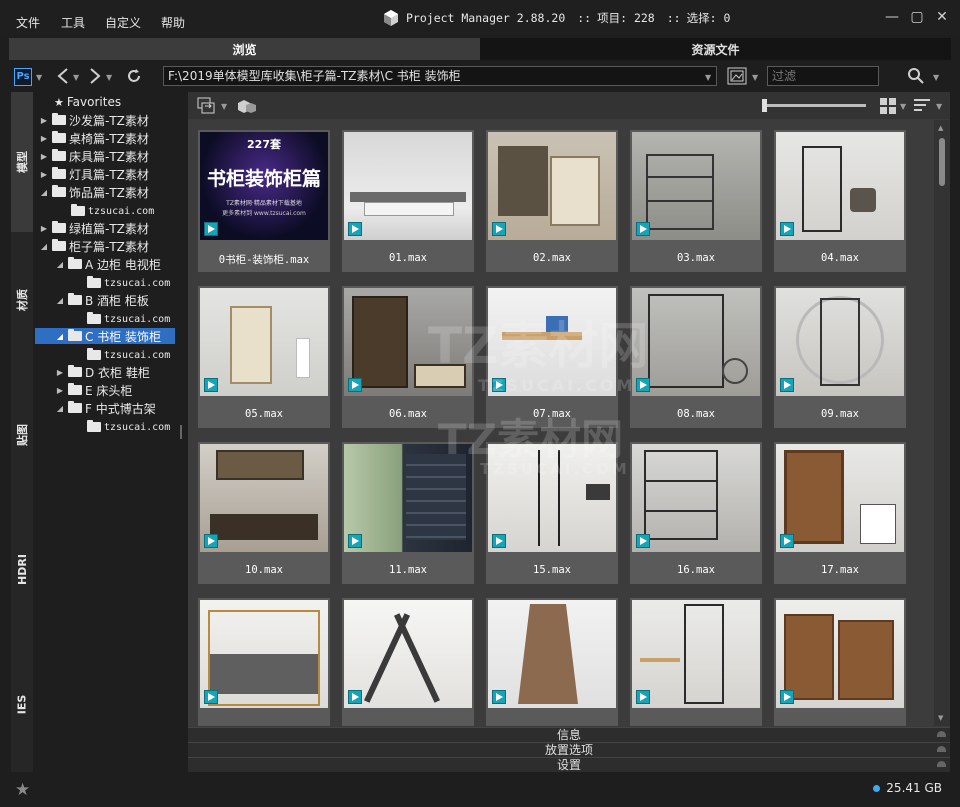  Describe the element at coordinates (840, 513) in the screenshot. I see `file-thumbnail: 17.max` at that location.